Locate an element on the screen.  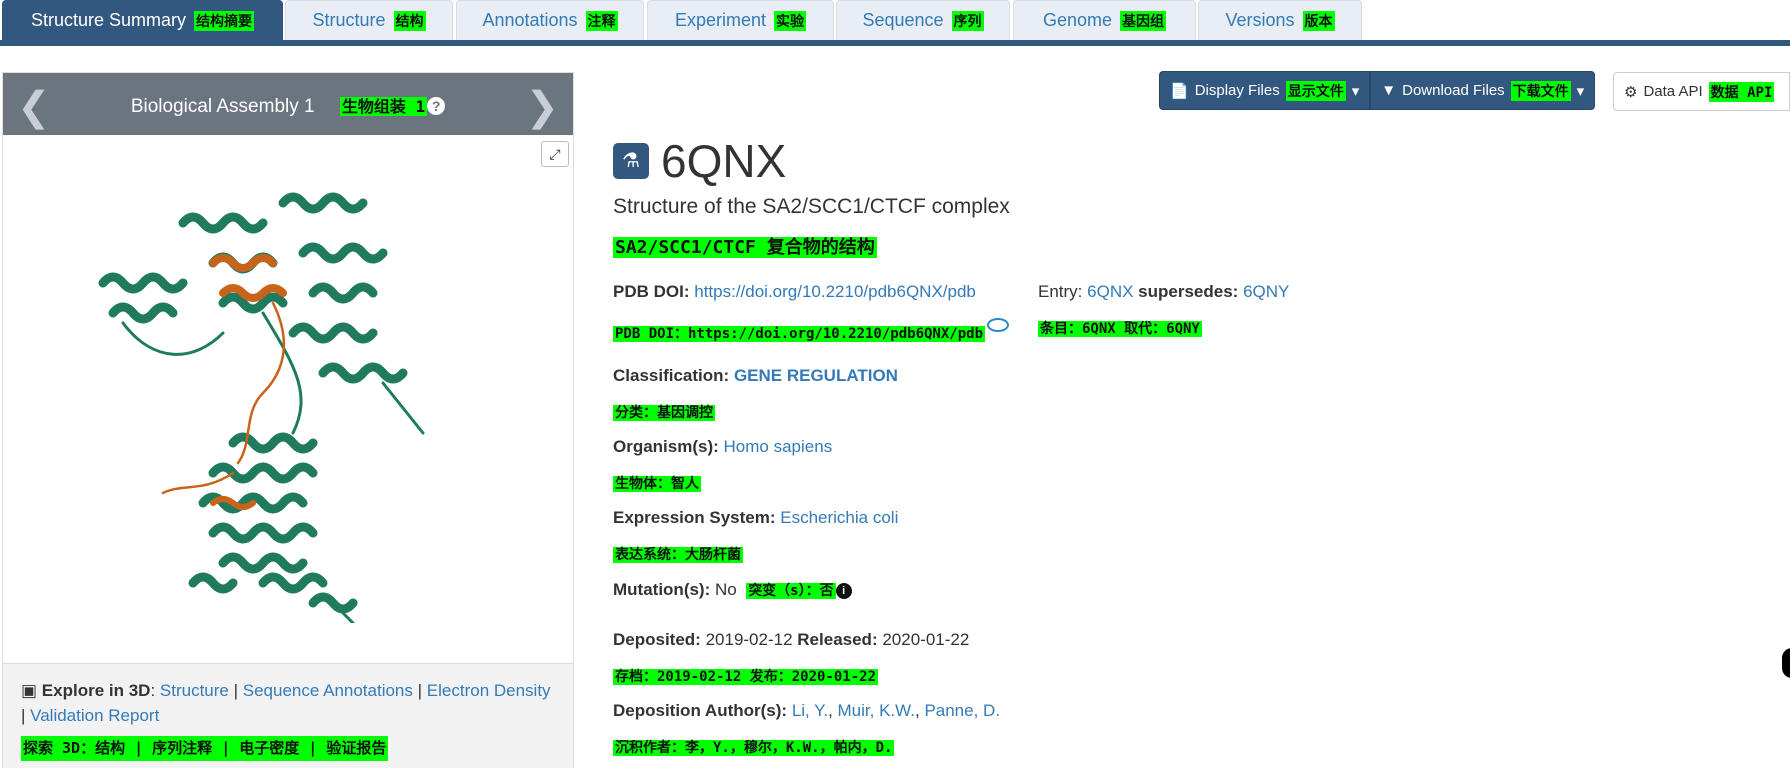
data-api-button: ⚙ Data API 数据 API is located at coordinates (1701, 91).